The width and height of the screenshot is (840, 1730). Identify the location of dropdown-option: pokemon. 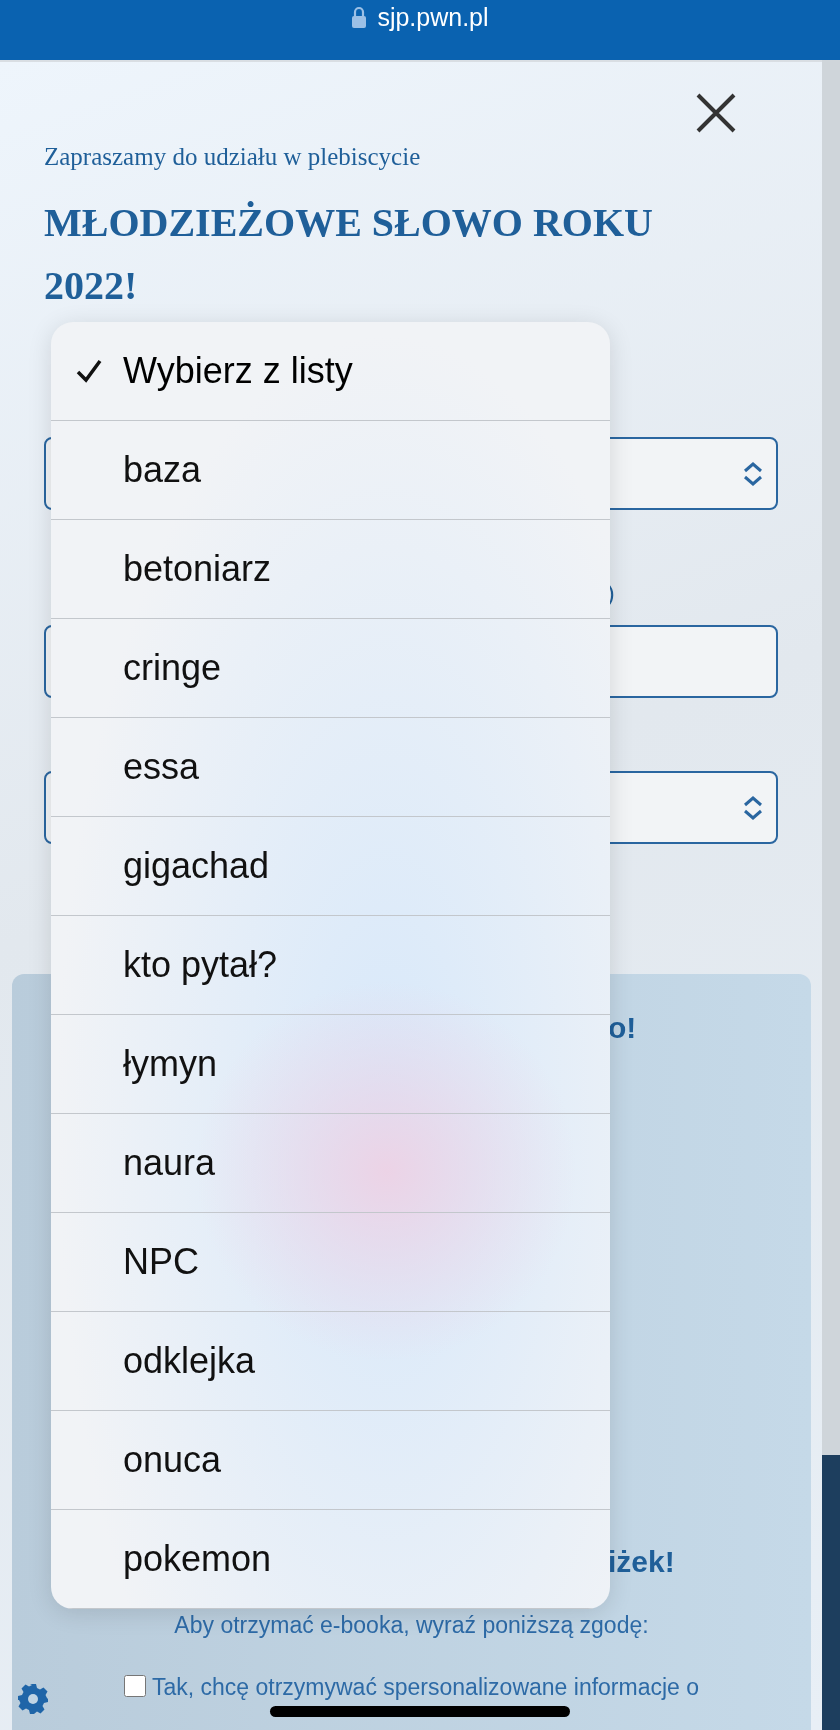
(330, 1559).